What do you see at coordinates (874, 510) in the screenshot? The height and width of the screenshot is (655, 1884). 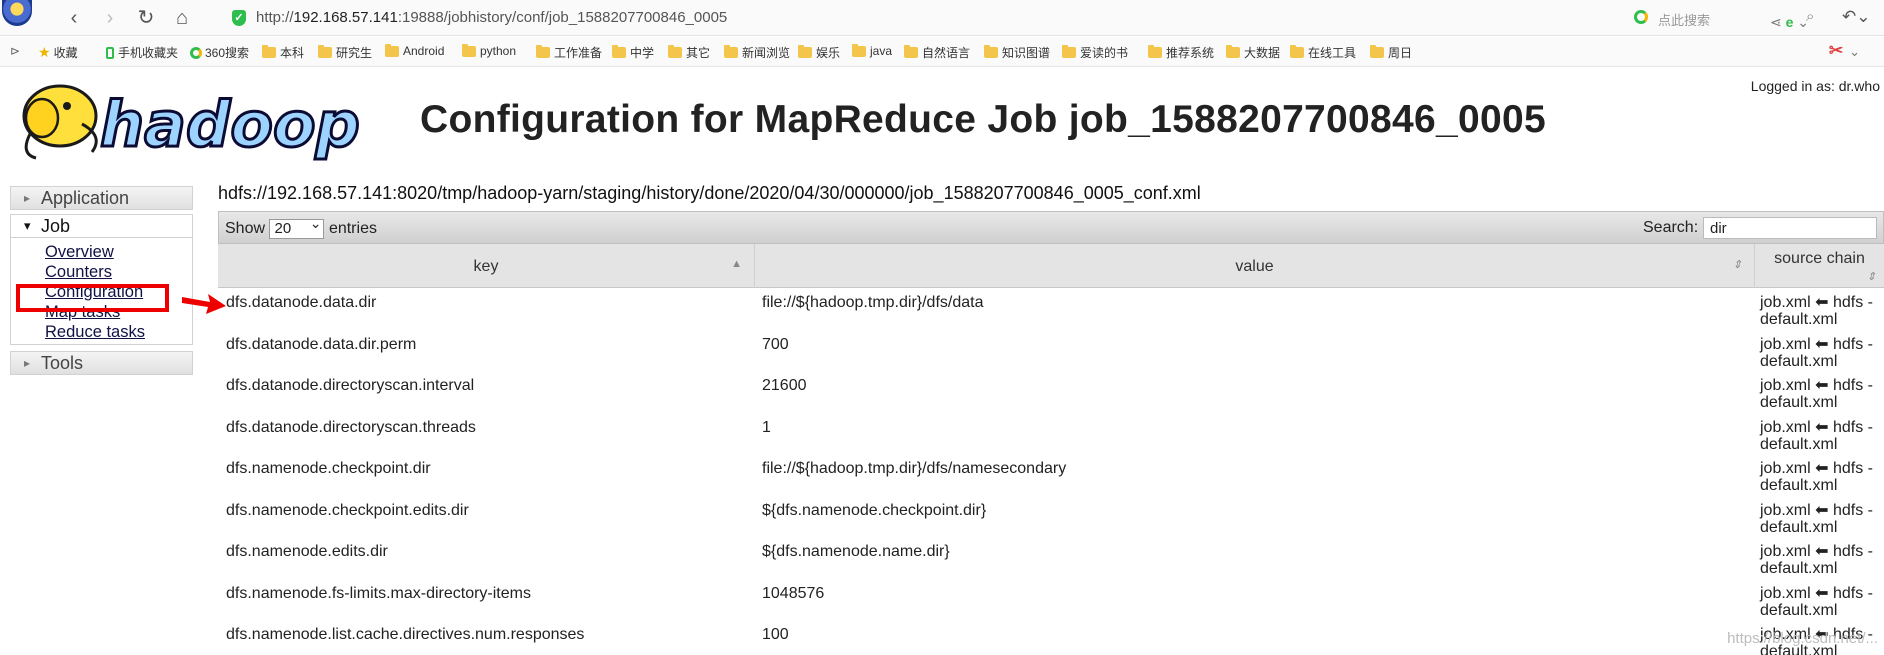 I see `config-value: ${dfs.namenode.checkpoint.dir}` at bounding box center [874, 510].